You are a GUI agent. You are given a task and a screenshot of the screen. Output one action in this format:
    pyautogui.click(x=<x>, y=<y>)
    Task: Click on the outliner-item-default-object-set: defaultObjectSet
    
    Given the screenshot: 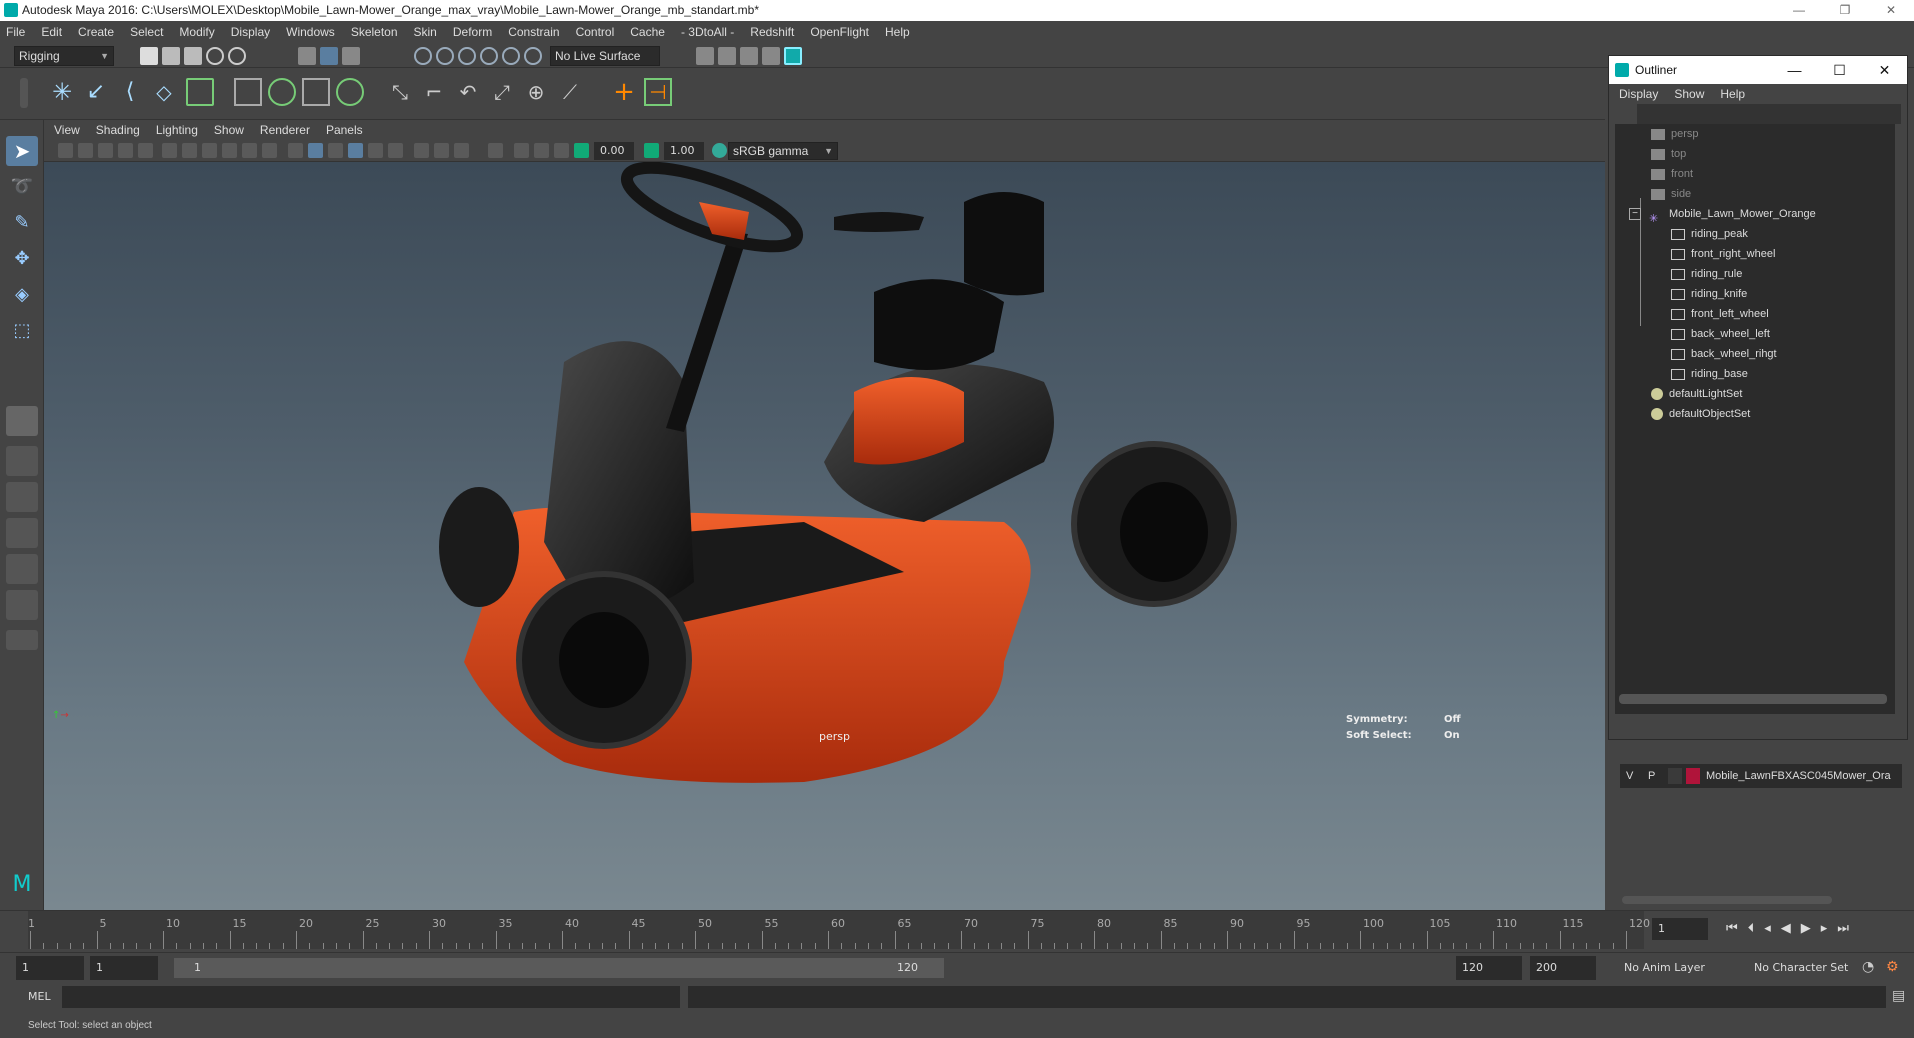 What is the action you would take?
    pyautogui.click(x=1700, y=414)
    